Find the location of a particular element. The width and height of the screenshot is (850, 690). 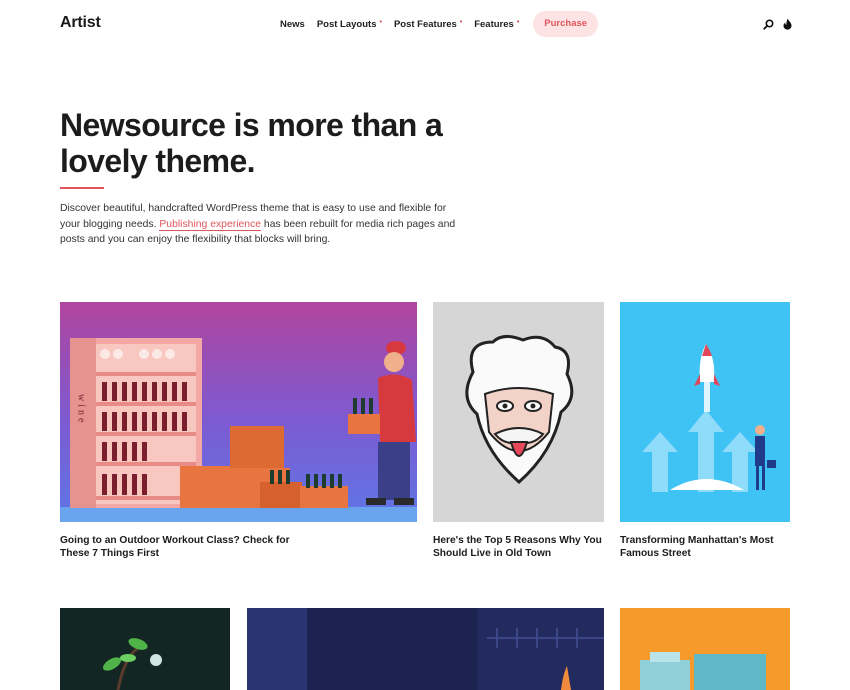

site-logo: Artist is located at coordinates (80, 23).